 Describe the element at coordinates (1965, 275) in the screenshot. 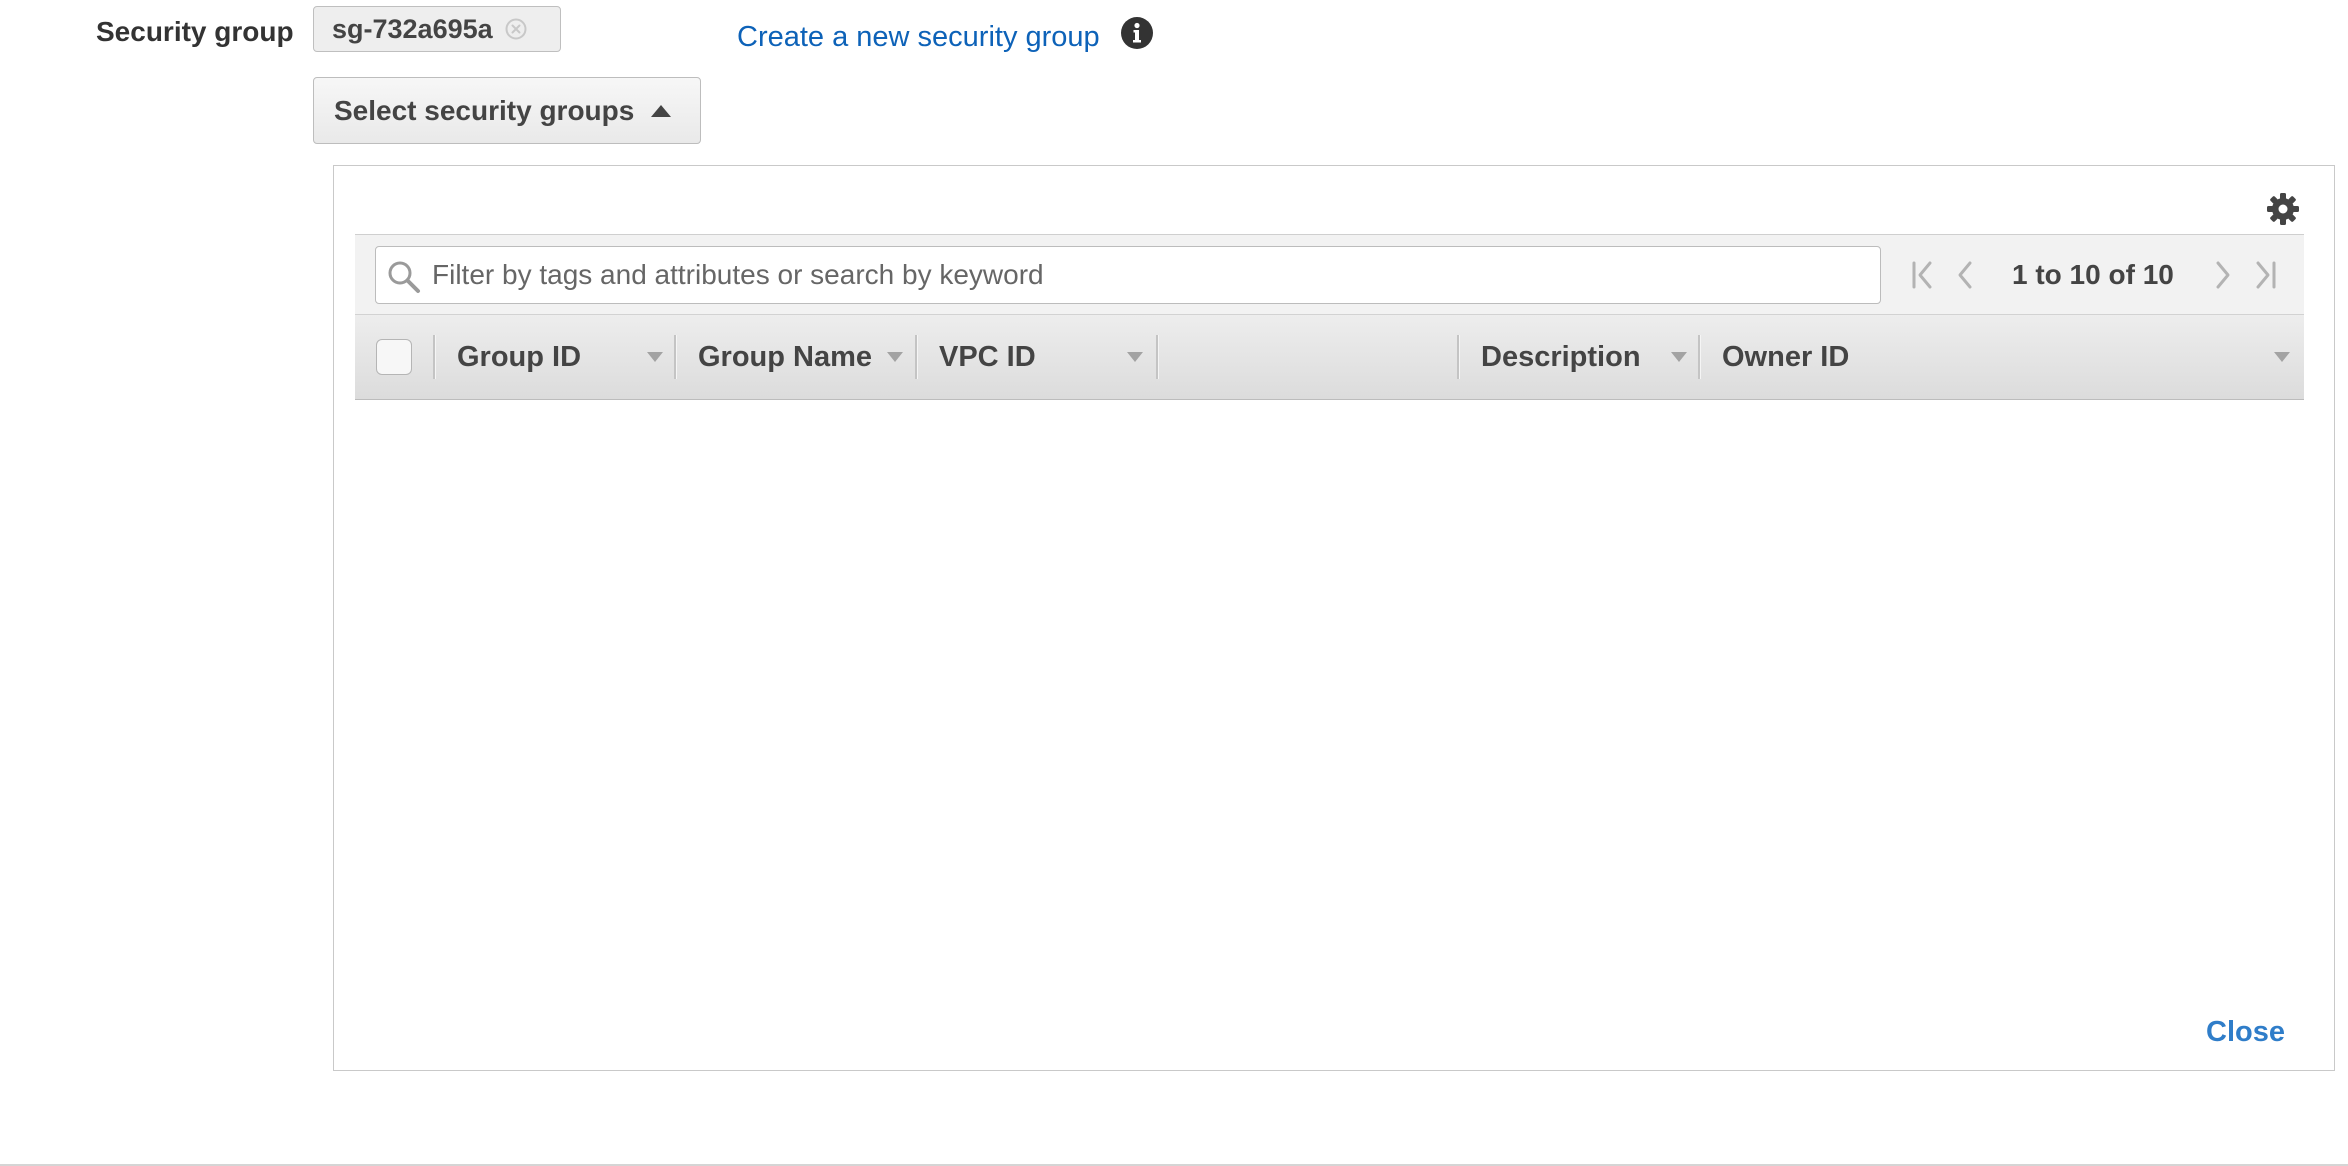

I see `previous-page-icon` at that location.